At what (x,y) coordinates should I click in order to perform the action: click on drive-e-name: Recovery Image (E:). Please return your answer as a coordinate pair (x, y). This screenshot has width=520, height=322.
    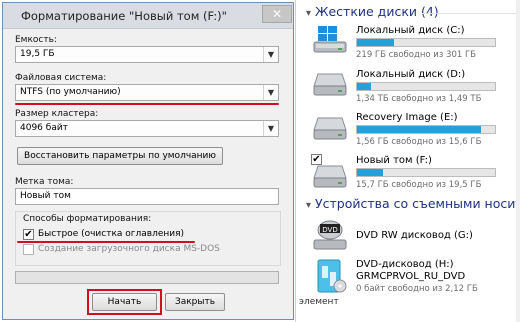
    Looking at the image, I should click on (407, 117).